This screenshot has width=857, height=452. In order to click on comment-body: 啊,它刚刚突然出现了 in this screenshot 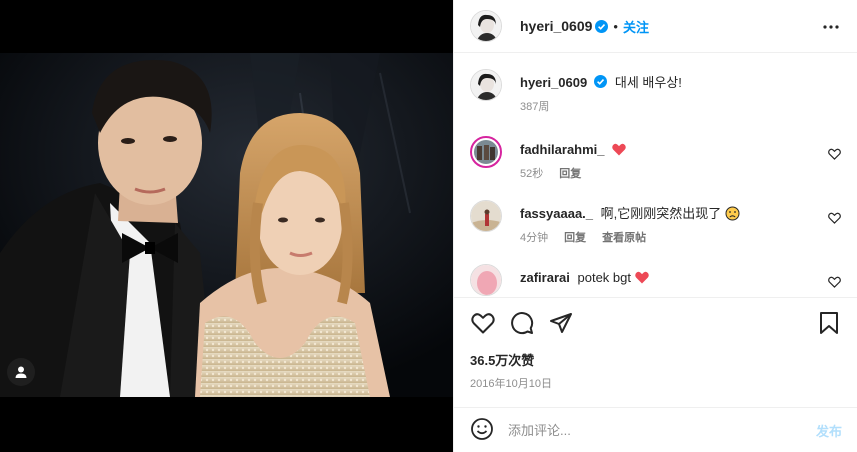, I will do `click(661, 213)`.